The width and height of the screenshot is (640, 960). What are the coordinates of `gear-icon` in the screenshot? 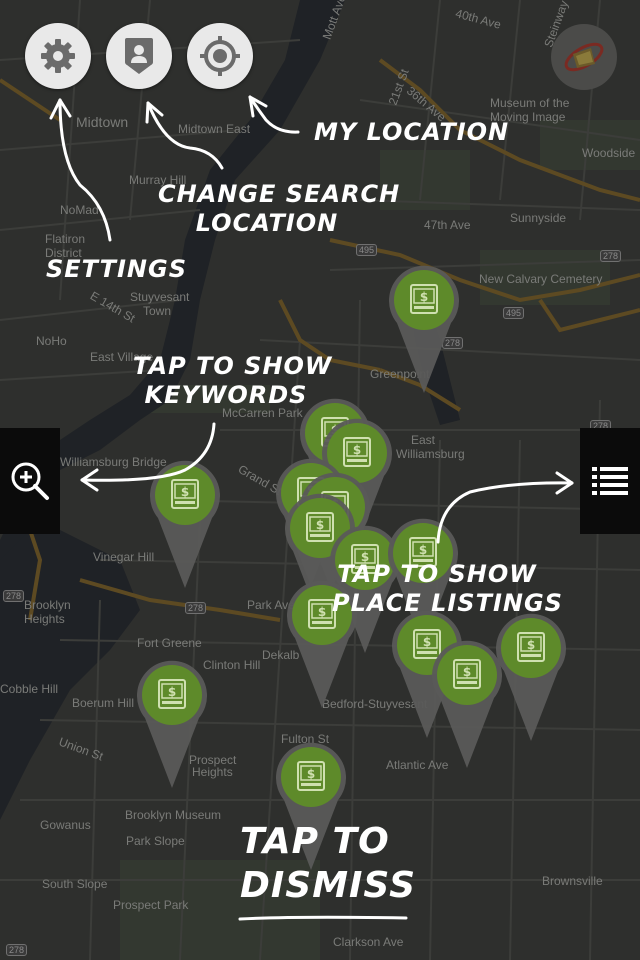 It's located at (58, 56).